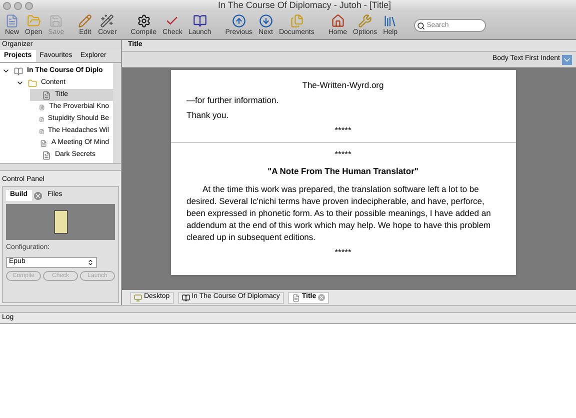 This screenshot has height=418, width=576. What do you see at coordinates (233, 100) in the screenshot?
I see `document-text: —for further information.` at bounding box center [233, 100].